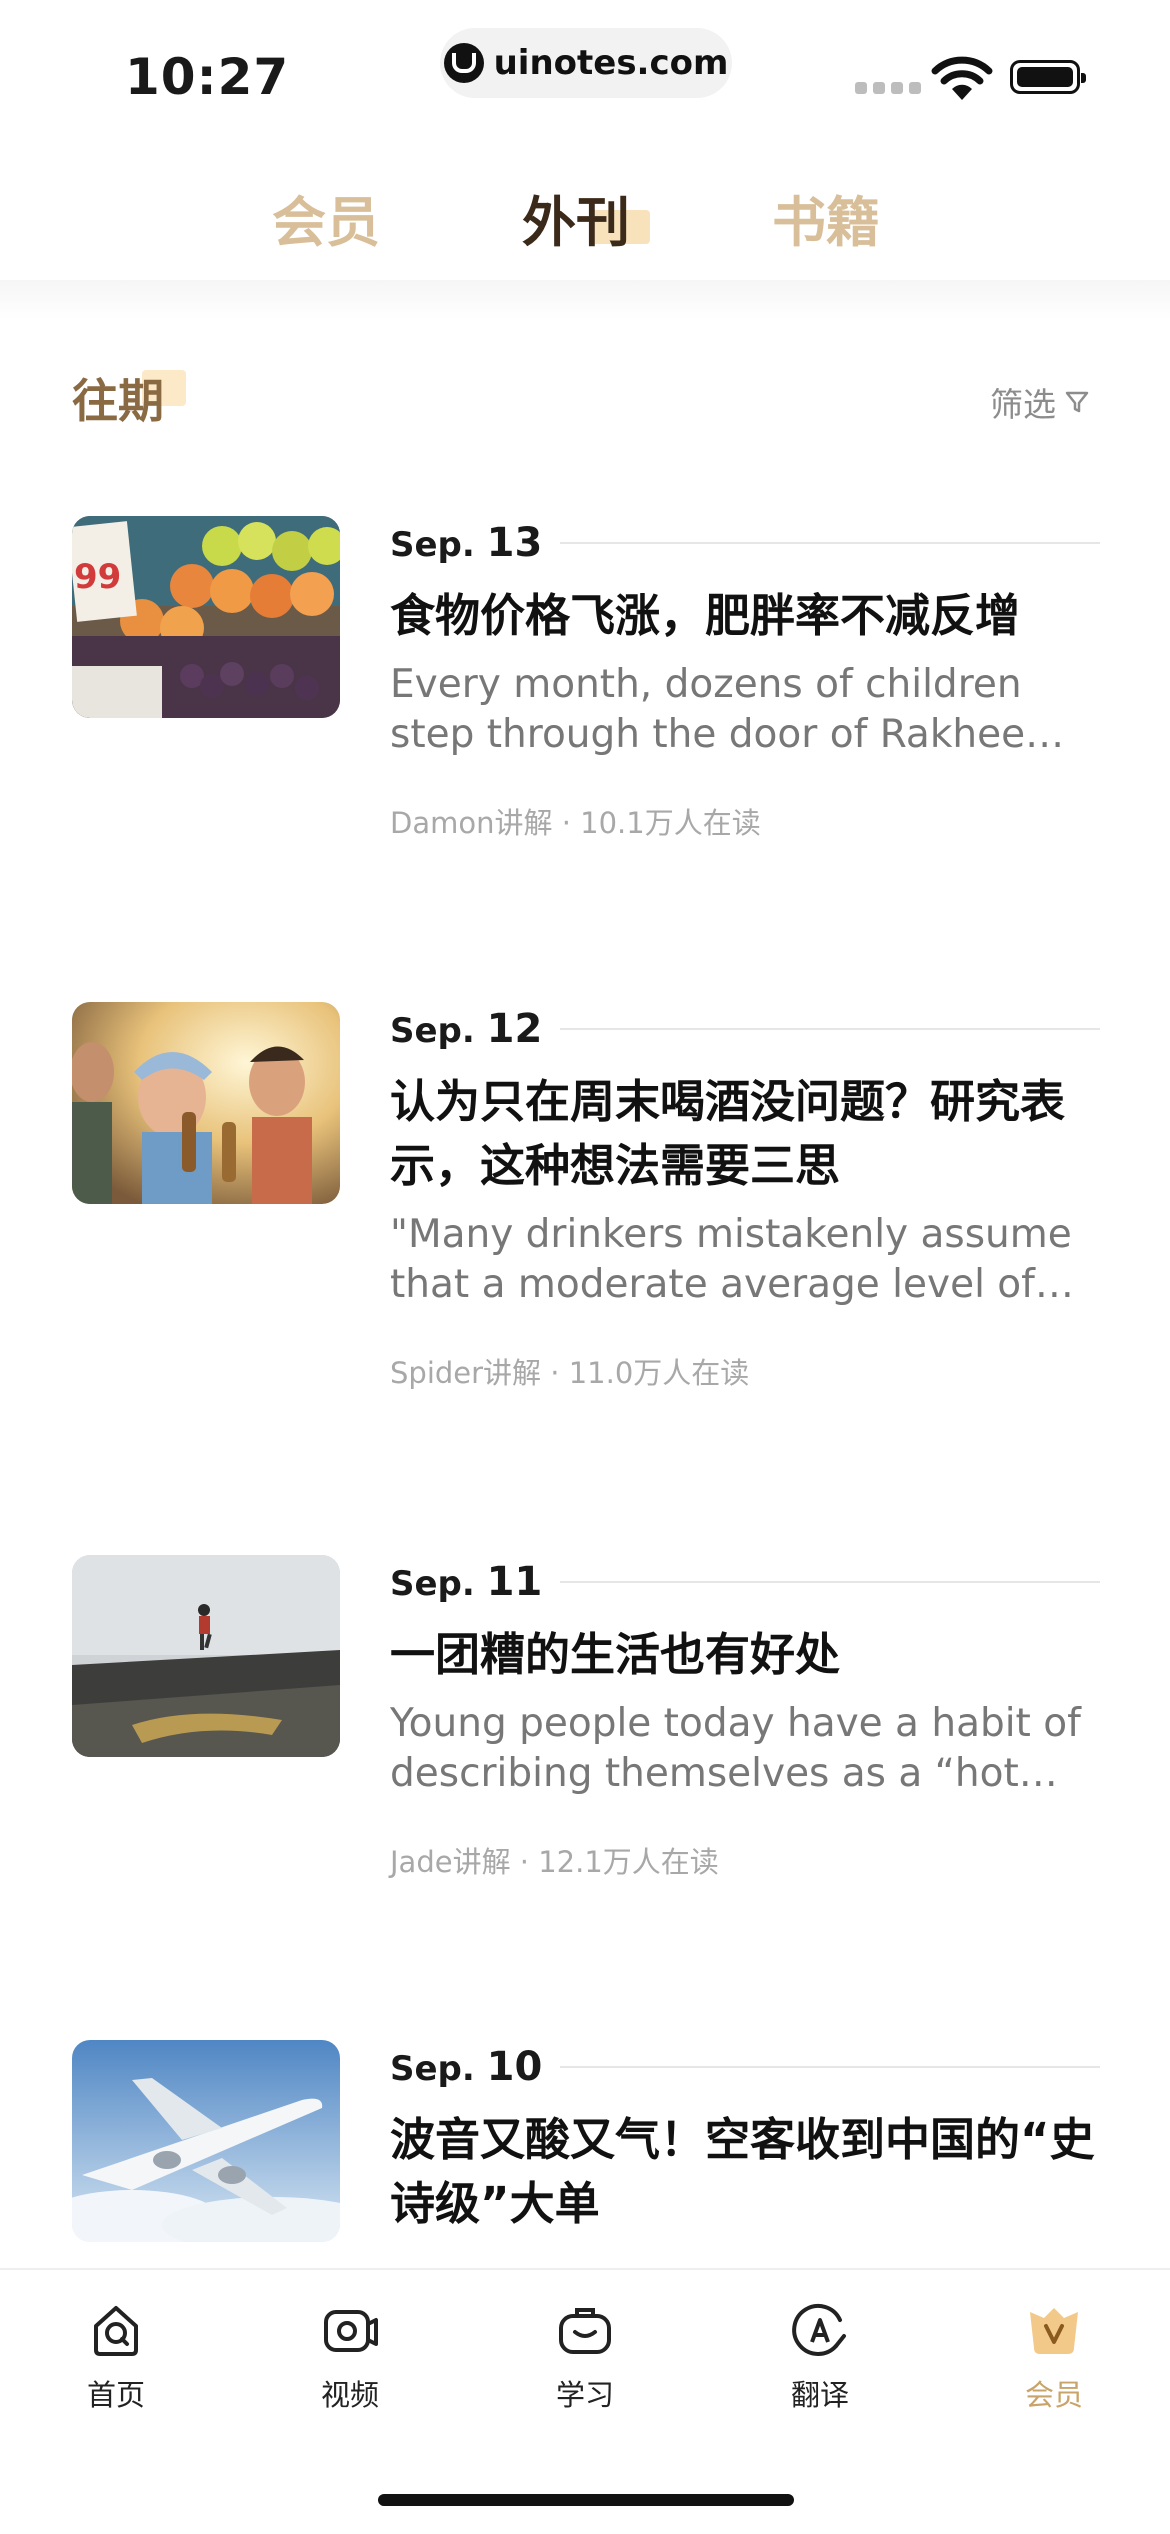 Image resolution: width=1170 pixels, height=2534 pixels. What do you see at coordinates (819, 2329) in the screenshot?
I see `translate-icon` at bounding box center [819, 2329].